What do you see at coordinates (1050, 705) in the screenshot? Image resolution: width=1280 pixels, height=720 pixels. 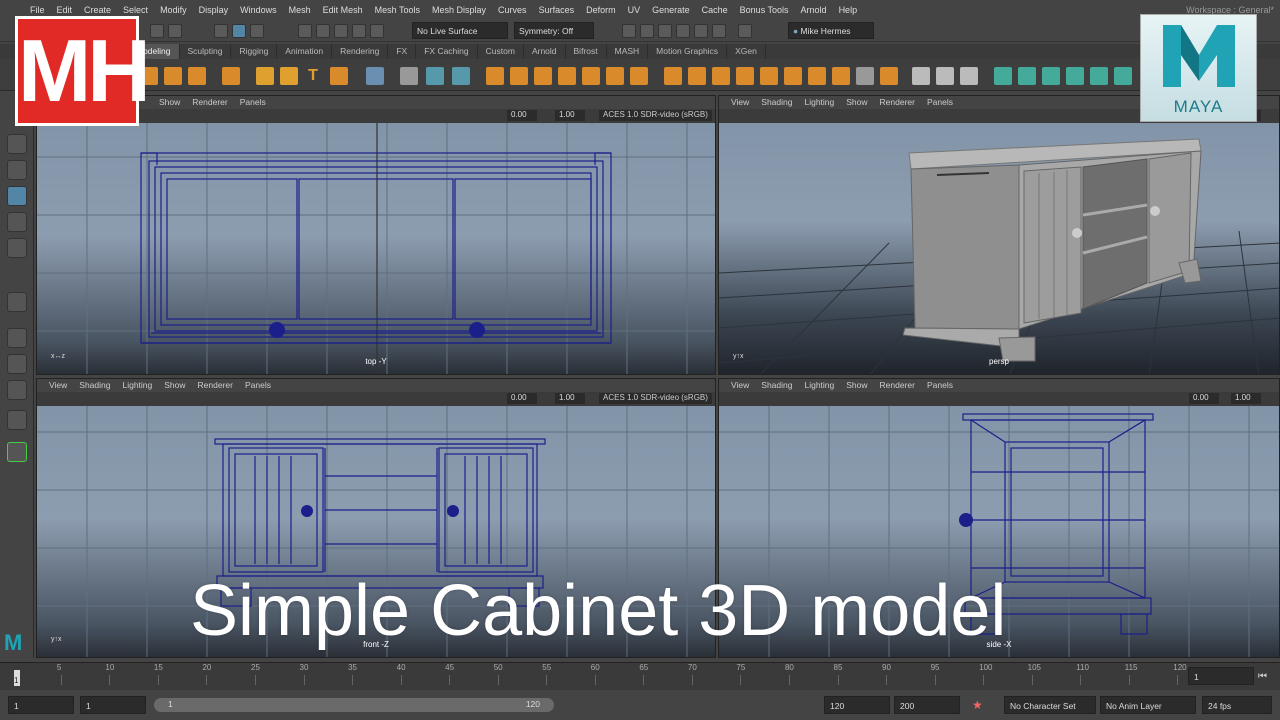 I see `character-set-field: No Character Set` at bounding box center [1050, 705].